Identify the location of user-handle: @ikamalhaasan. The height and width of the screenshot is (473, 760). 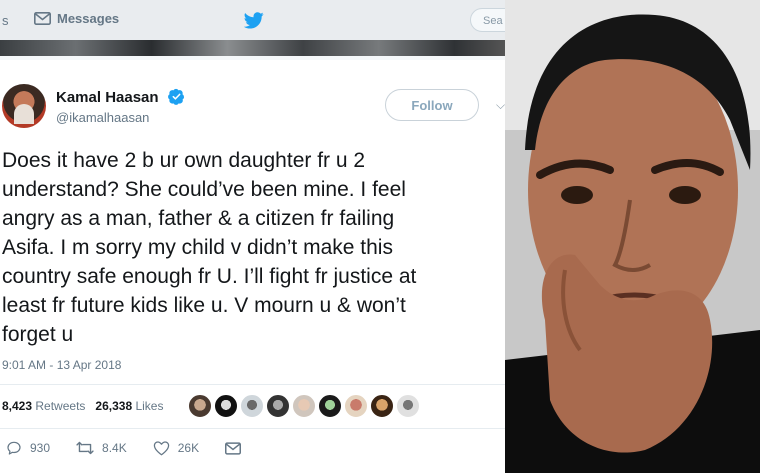
(102, 117).